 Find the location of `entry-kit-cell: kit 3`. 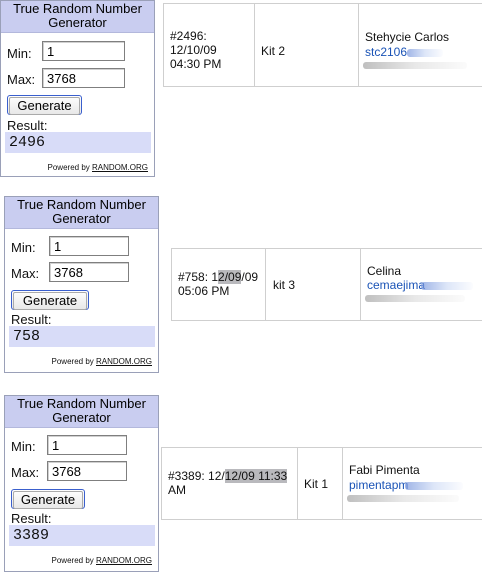

entry-kit-cell: kit 3 is located at coordinates (313, 284).